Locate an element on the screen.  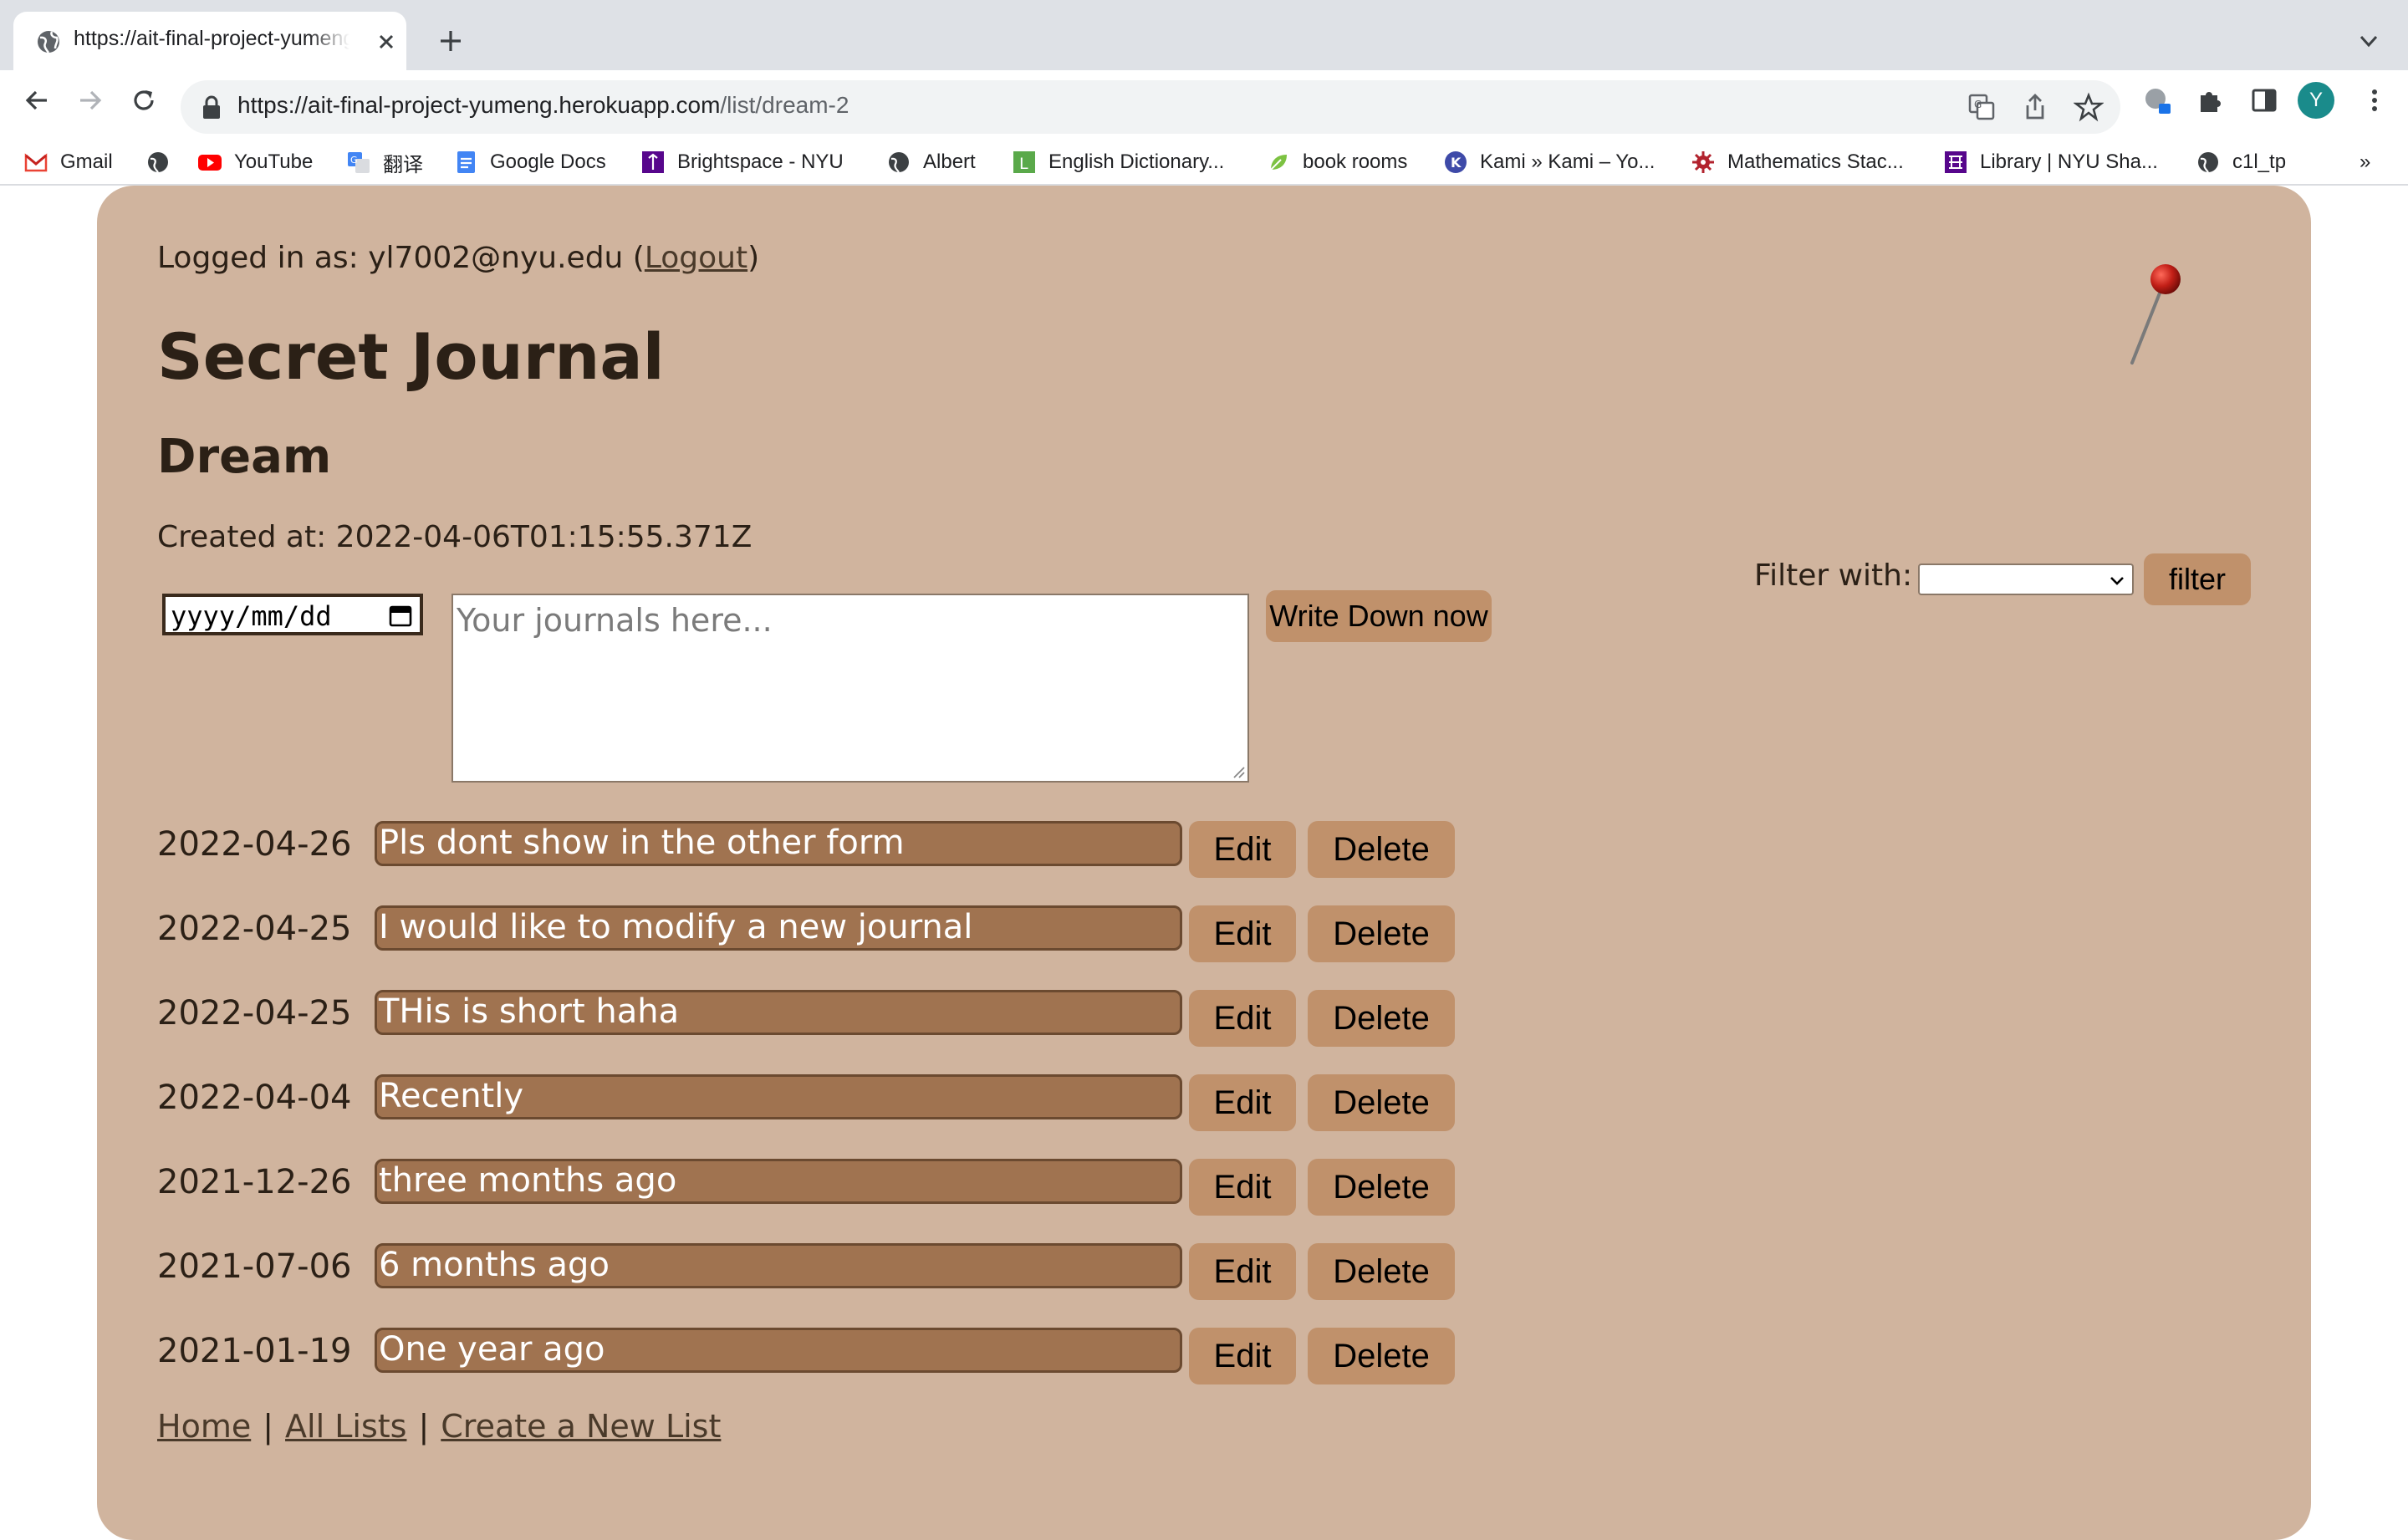
star-icon is located at coordinates (2089, 107).